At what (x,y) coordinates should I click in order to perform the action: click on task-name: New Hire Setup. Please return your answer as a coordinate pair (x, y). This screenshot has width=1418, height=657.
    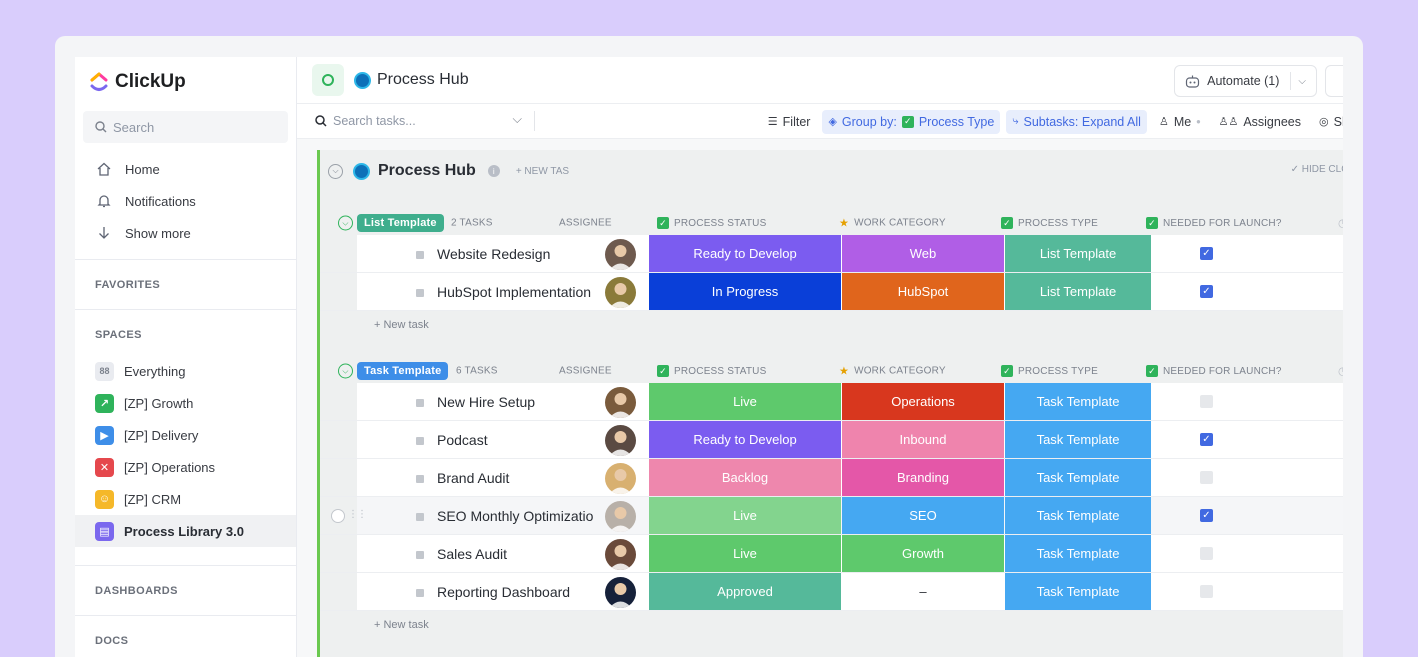
    Looking at the image, I should click on (520, 402).